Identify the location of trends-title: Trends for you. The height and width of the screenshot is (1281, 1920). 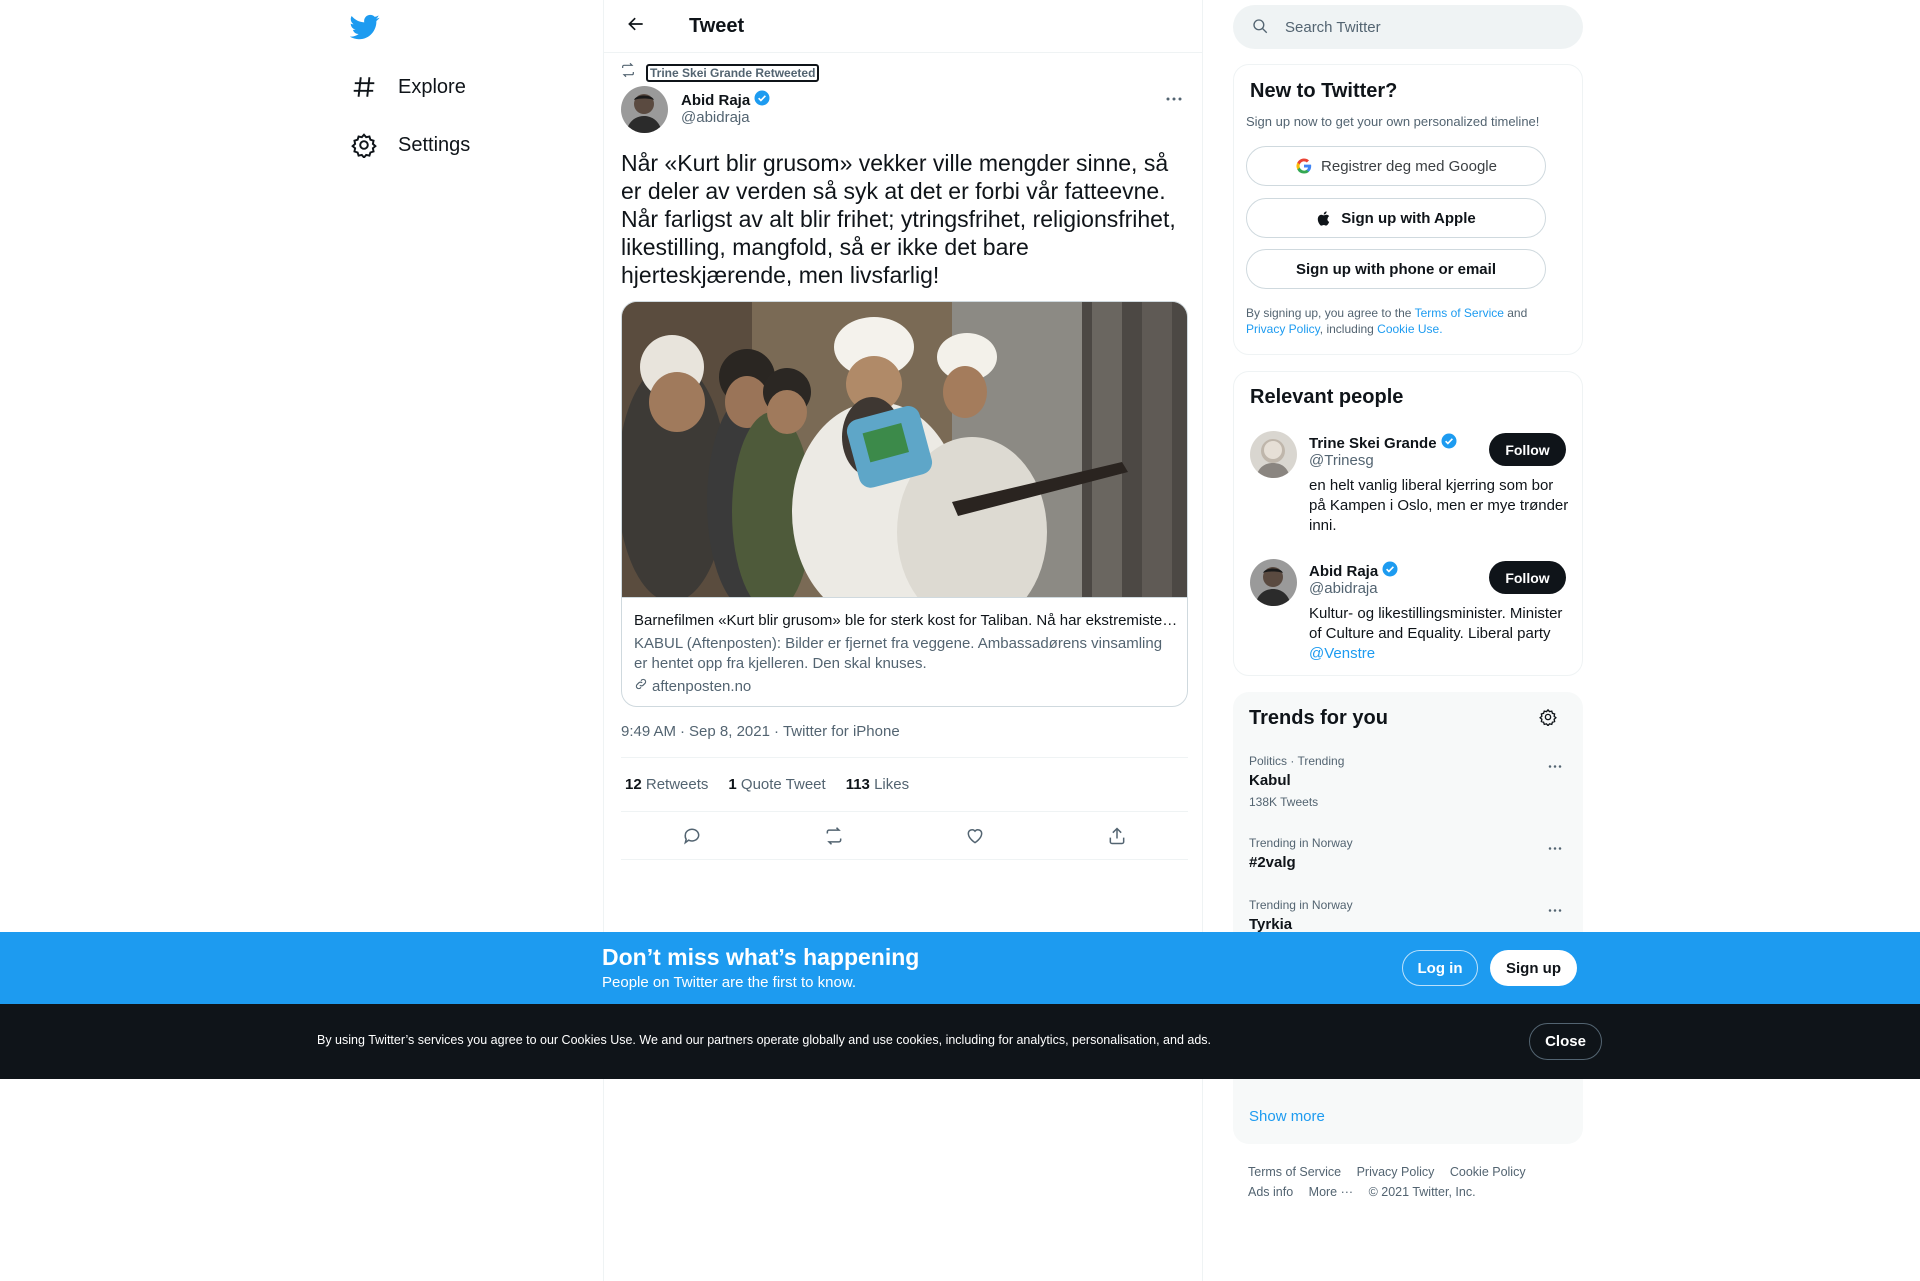
(1318, 718).